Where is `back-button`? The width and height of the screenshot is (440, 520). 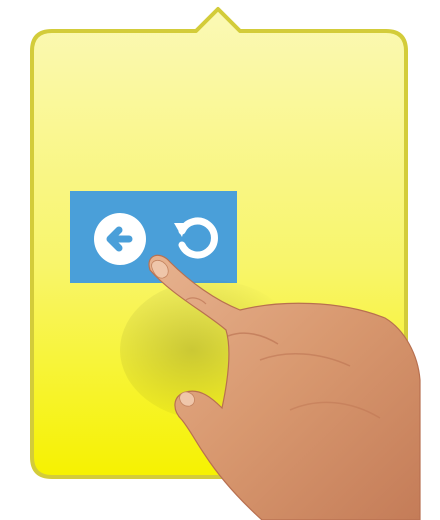 back-button is located at coordinates (120, 239).